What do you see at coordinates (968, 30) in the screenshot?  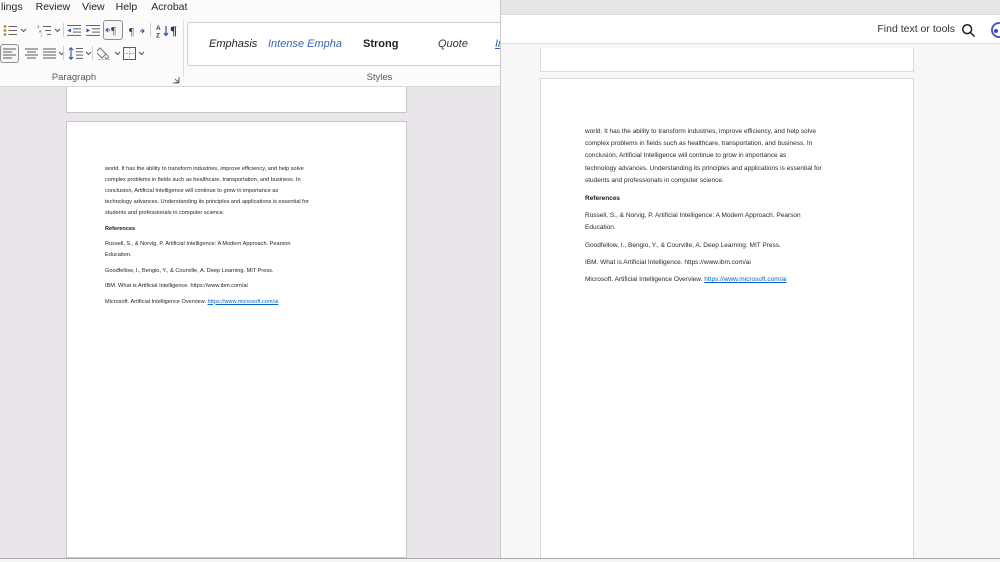 I see `search-icon` at bounding box center [968, 30].